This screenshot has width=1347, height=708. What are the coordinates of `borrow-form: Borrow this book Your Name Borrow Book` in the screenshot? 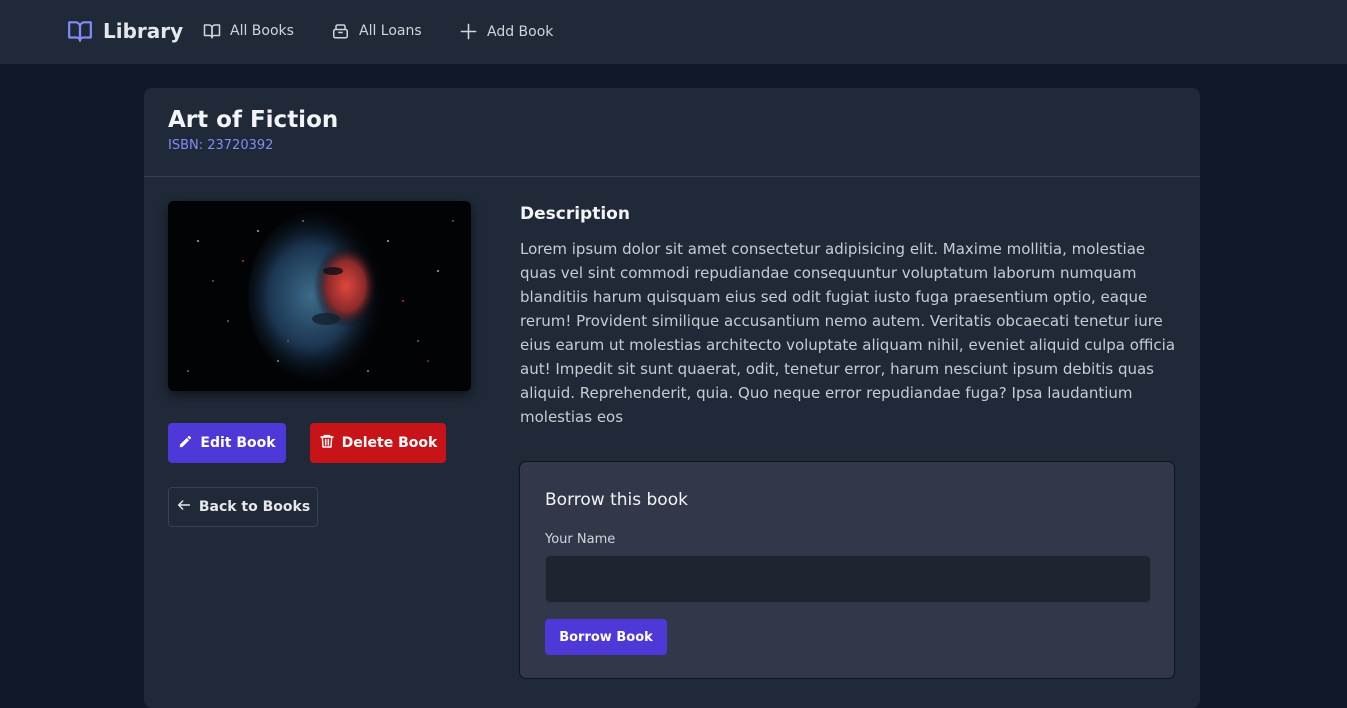 It's located at (847, 570).